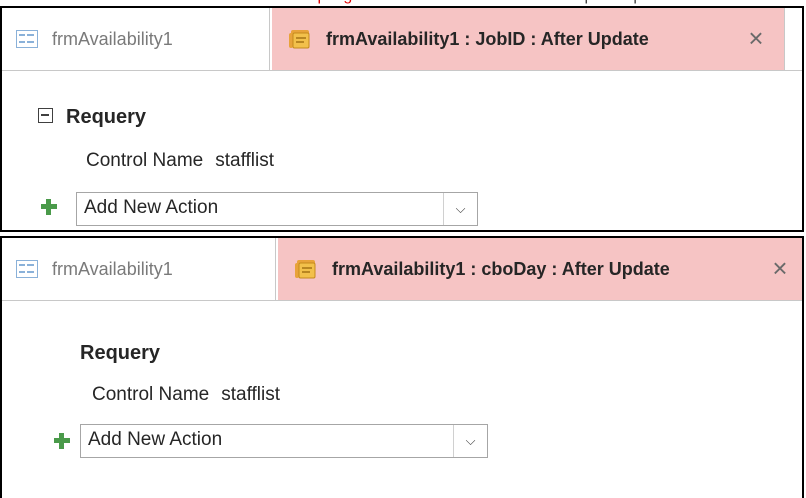 The image size is (806, 498). Describe the element at coordinates (487, 38) in the screenshot. I see `tab-label: frmAvailability1 : JobID : After Update` at that location.